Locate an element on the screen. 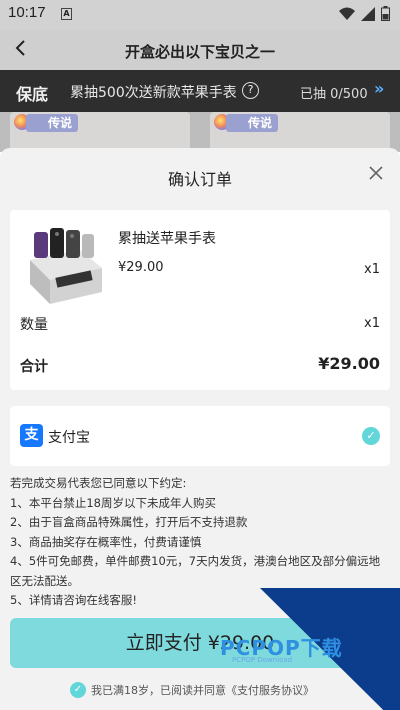  payment-method-label: 支付宝 is located at coordinates (69, 438).